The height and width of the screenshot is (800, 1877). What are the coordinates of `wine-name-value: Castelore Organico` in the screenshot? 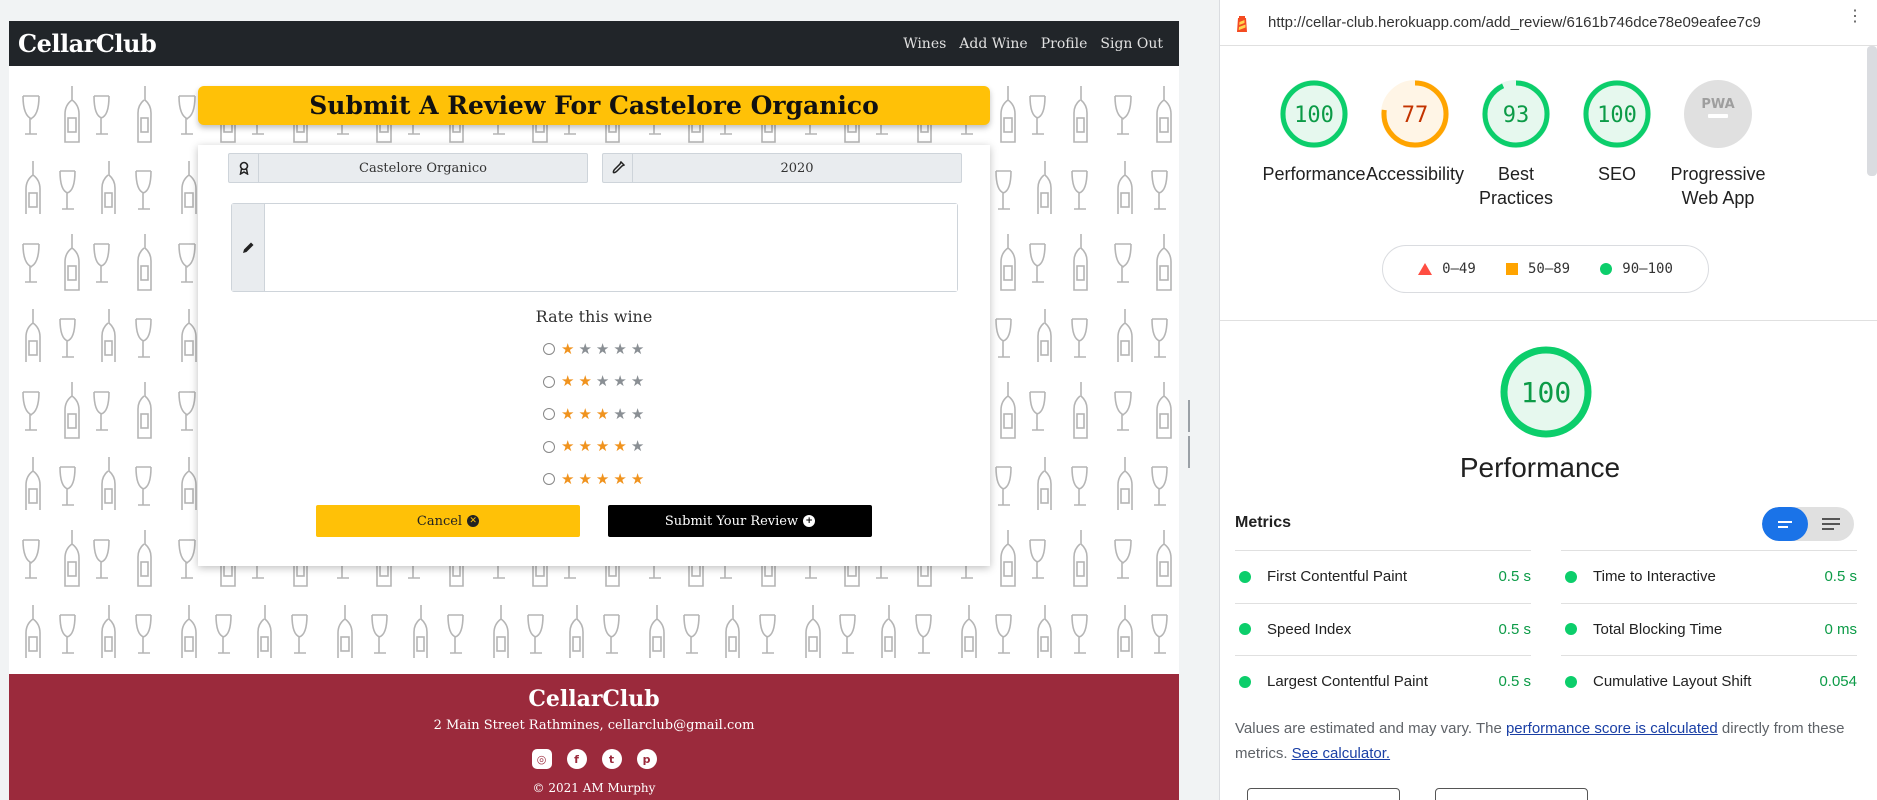 It's located at (423, 168).